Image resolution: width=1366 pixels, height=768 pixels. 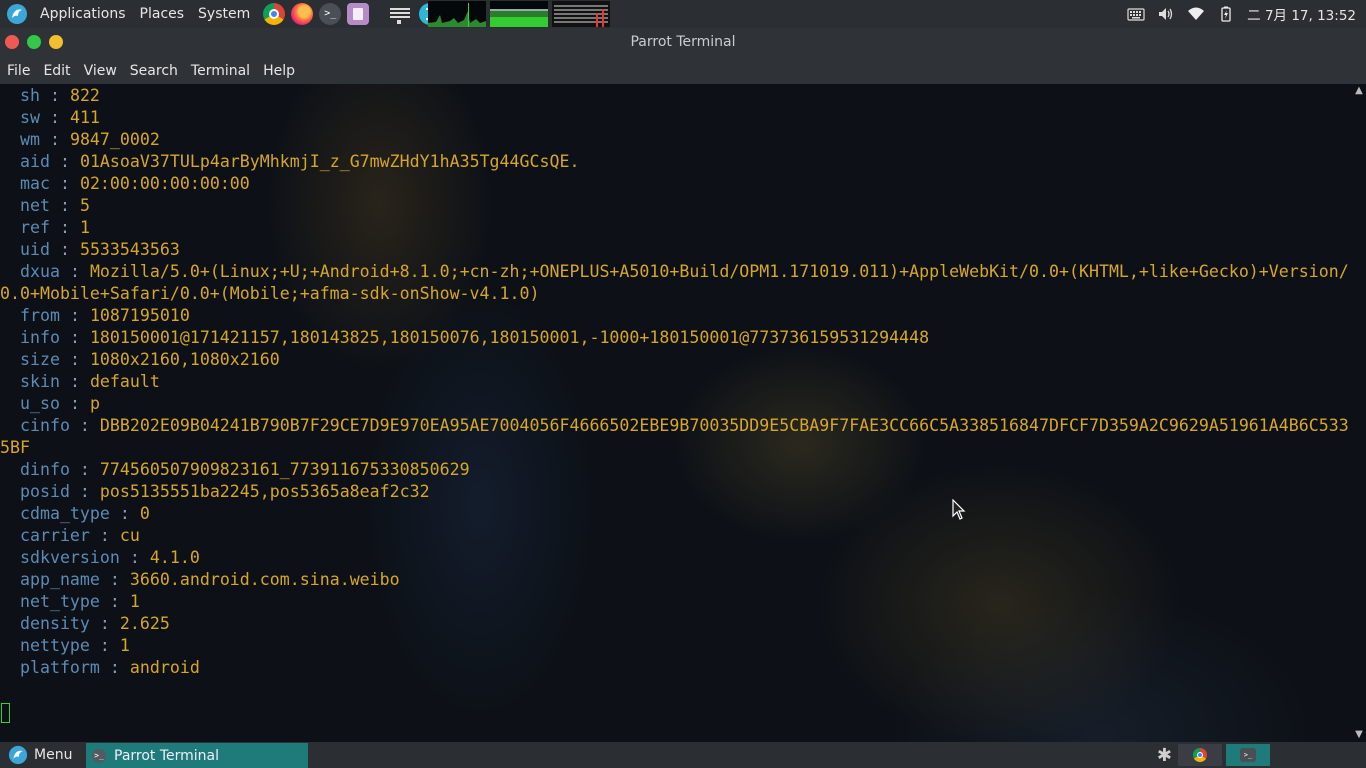 I want to click on taskbar-item-parrot-terminal: >_ Parrot Terminal, so click(x=197, y=755).